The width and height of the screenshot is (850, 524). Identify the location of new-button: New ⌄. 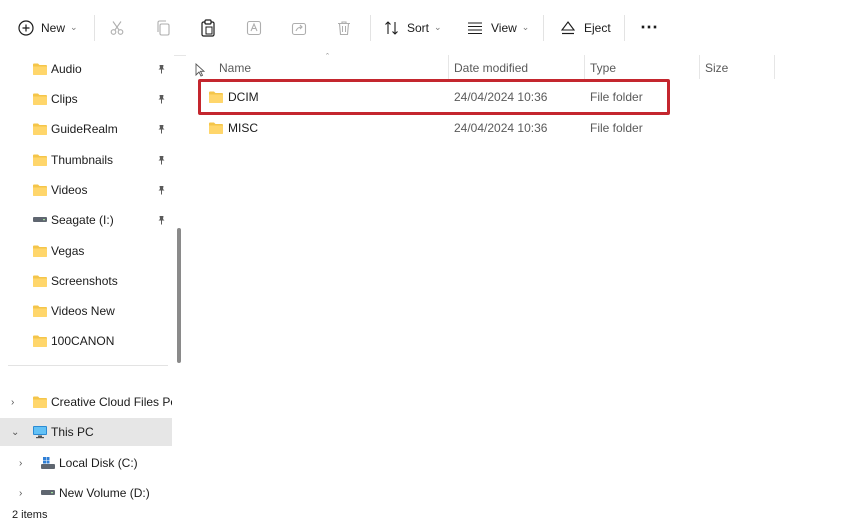
(48, 27).